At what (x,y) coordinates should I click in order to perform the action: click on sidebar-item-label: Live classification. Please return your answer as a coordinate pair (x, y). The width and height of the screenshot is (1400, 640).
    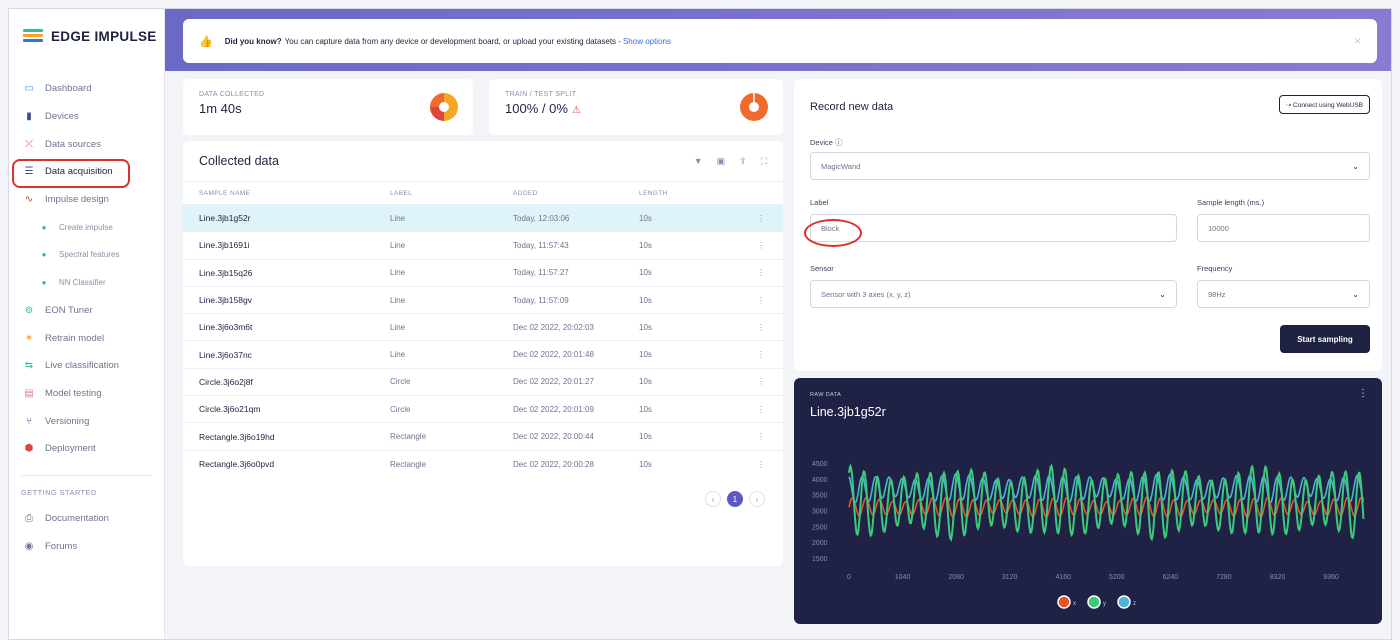
    Looking at the image, I should click on (82, 366).